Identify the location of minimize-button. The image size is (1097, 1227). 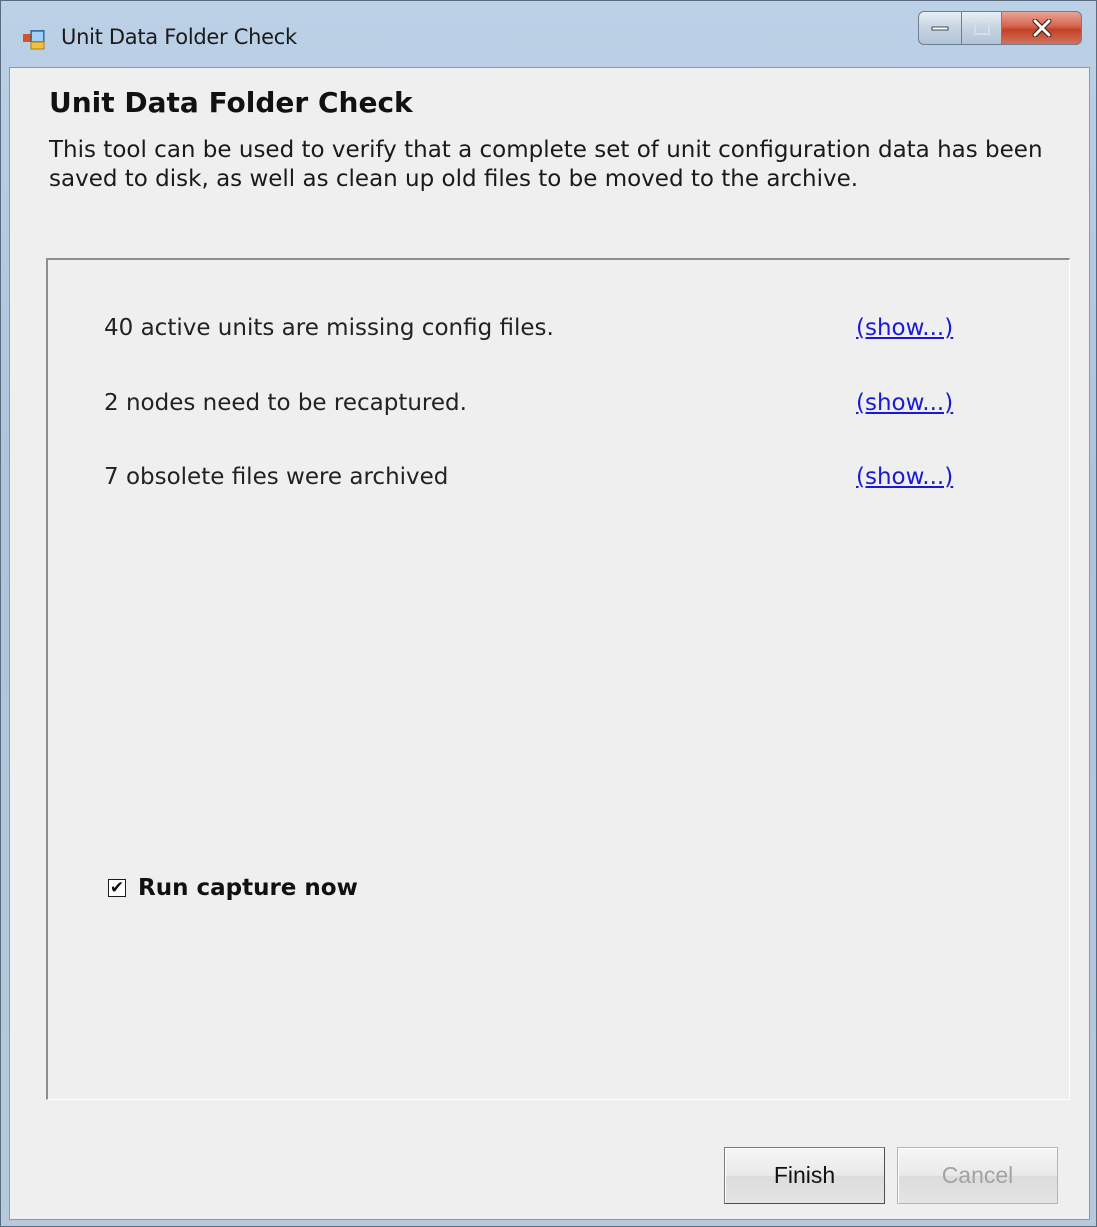
(940, 28).